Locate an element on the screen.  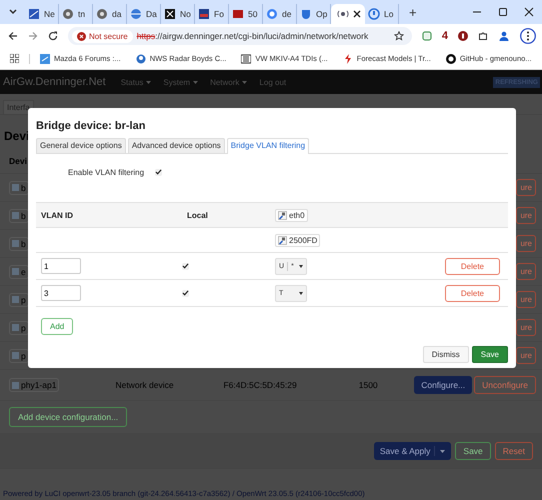
table-cell-text: F6:4D:5C:5D:45:29 is located at coordinates (260, 385).